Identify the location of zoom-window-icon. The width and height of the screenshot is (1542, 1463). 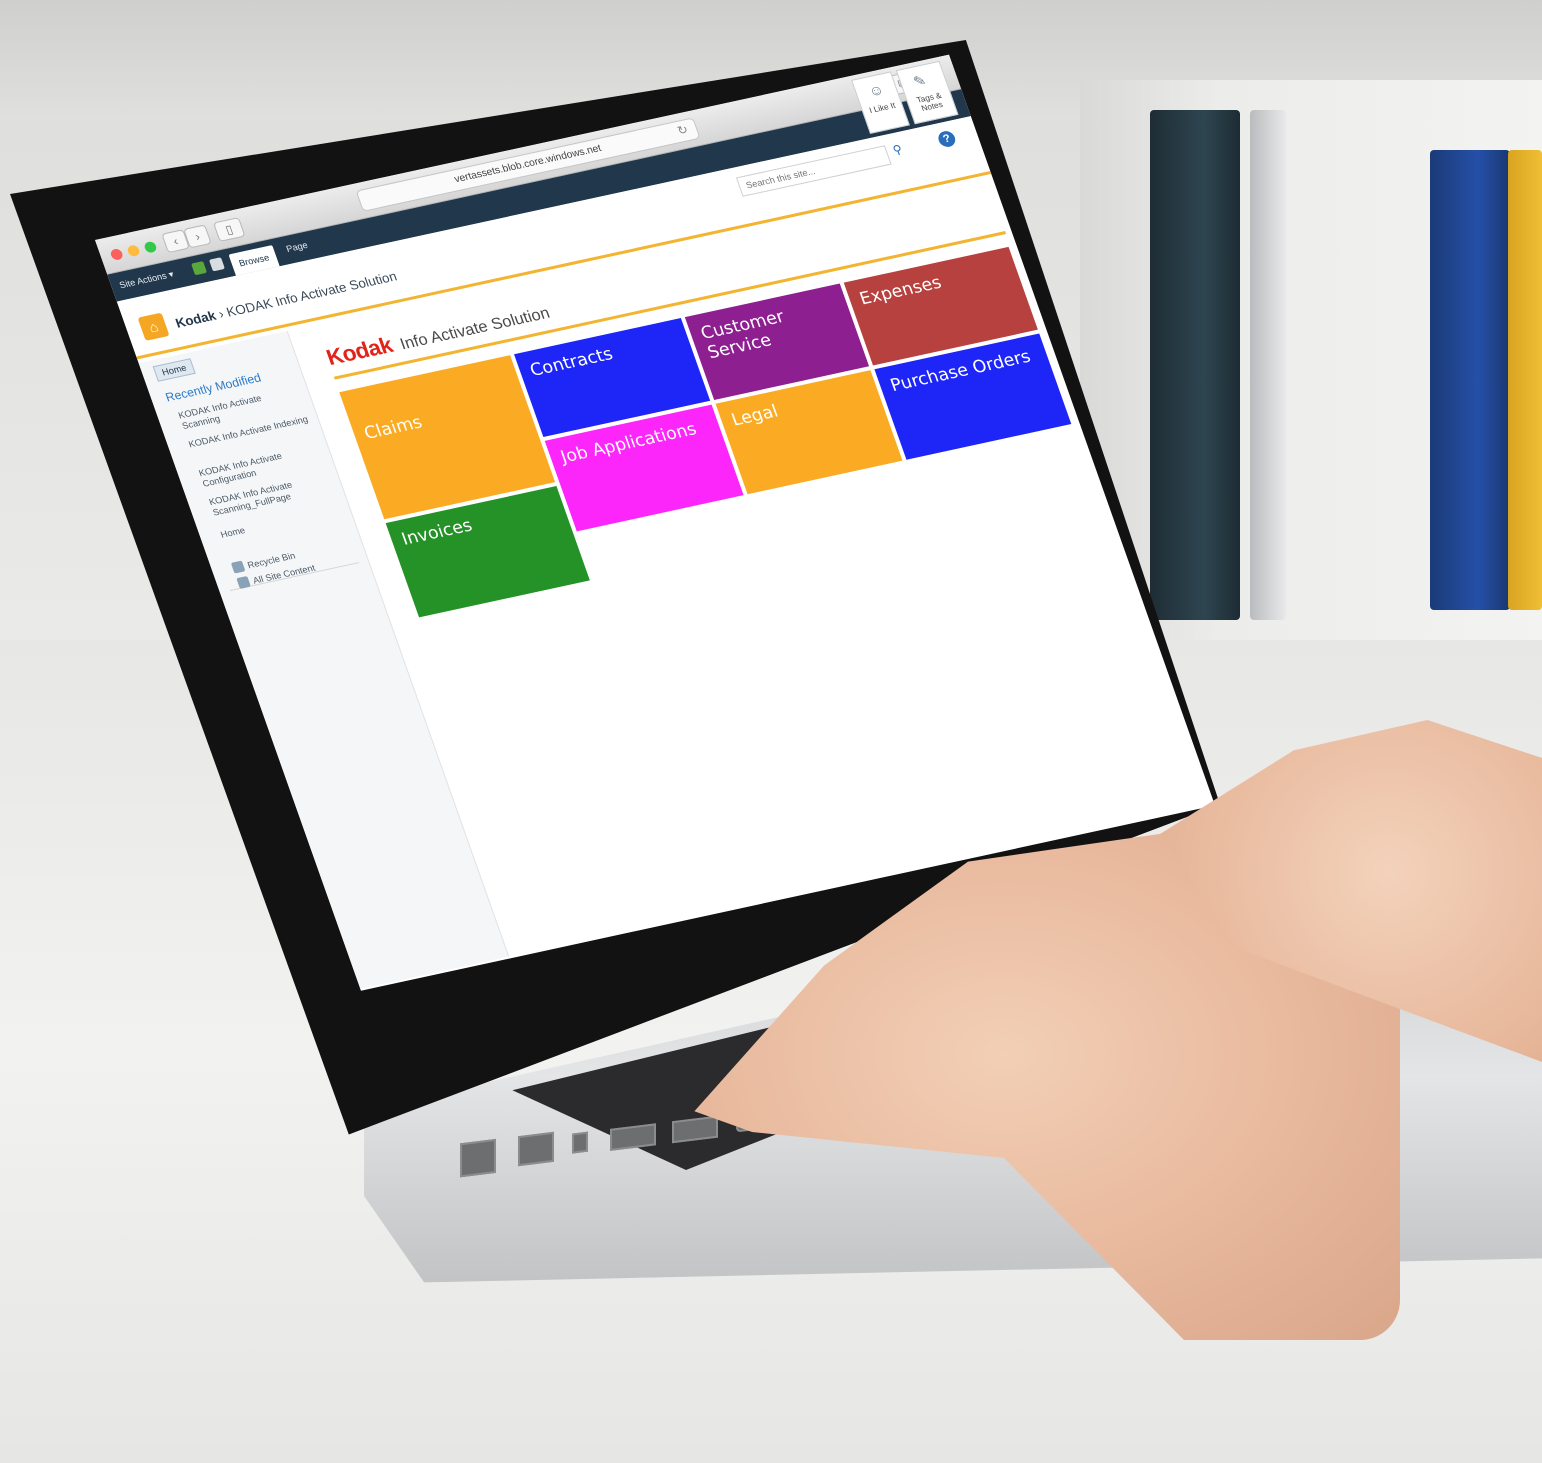
(150, 247).